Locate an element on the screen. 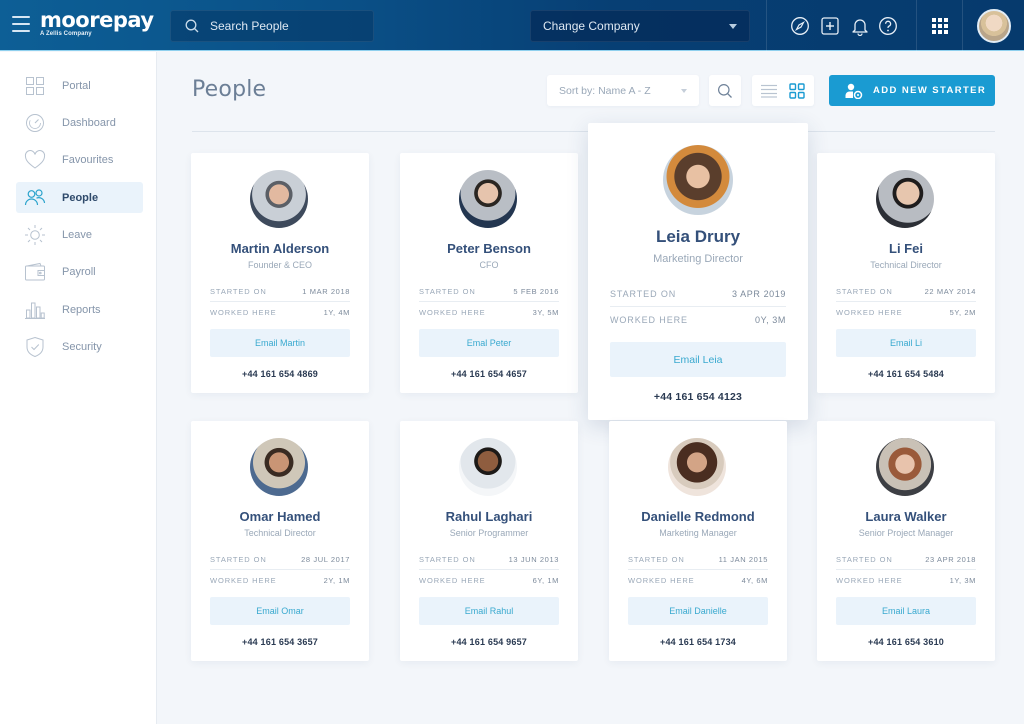 This screenshot has width=1024, height=724. logo-text: moorepay is located at coordinates (97, 20).